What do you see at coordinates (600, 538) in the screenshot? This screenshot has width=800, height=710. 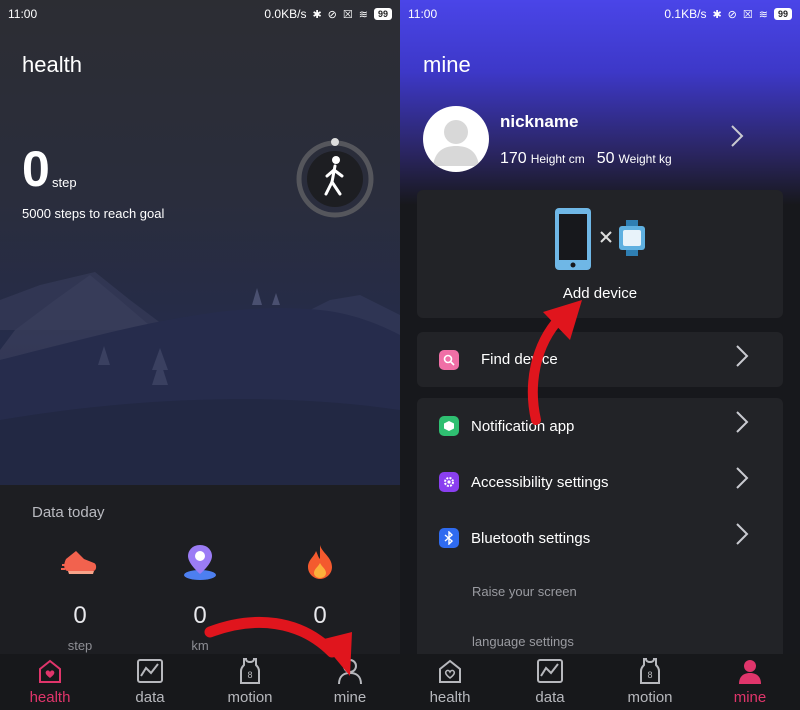 I see `bluetooth-settings-row: Bluetooth settings` at bounding box center [600, 538].